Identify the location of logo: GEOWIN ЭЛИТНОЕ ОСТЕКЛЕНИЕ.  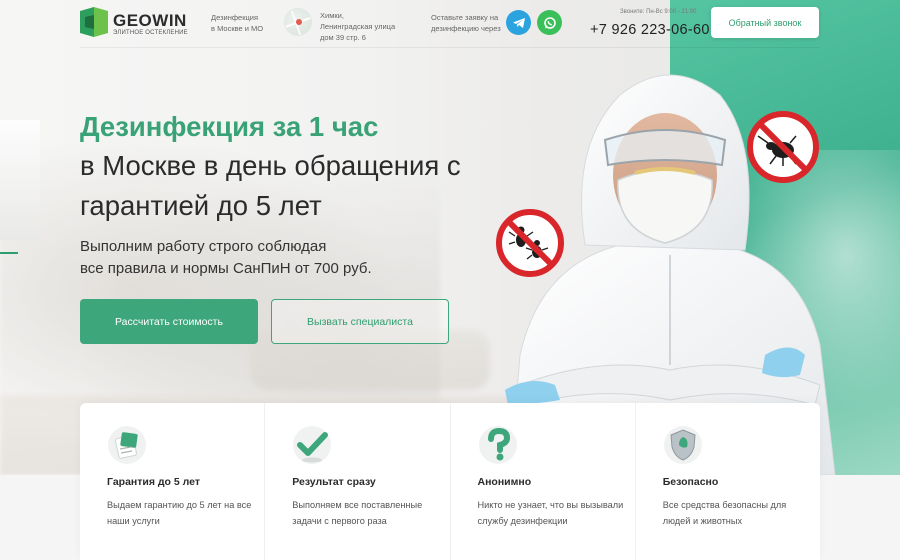
(135, 23).